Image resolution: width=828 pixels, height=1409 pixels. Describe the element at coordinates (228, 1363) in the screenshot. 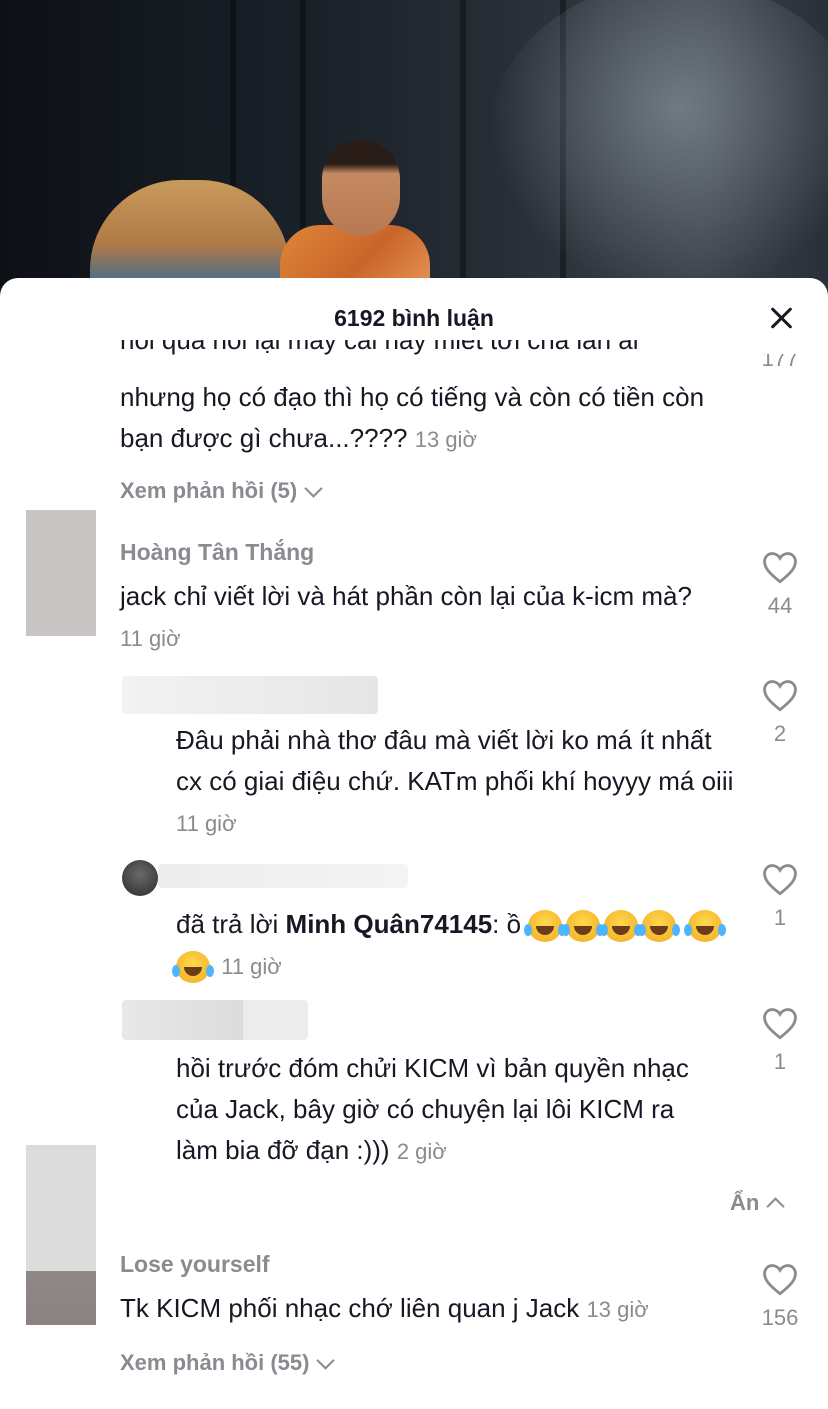

I see `view-replies-button: Xem phản hồi (55)` at that location.